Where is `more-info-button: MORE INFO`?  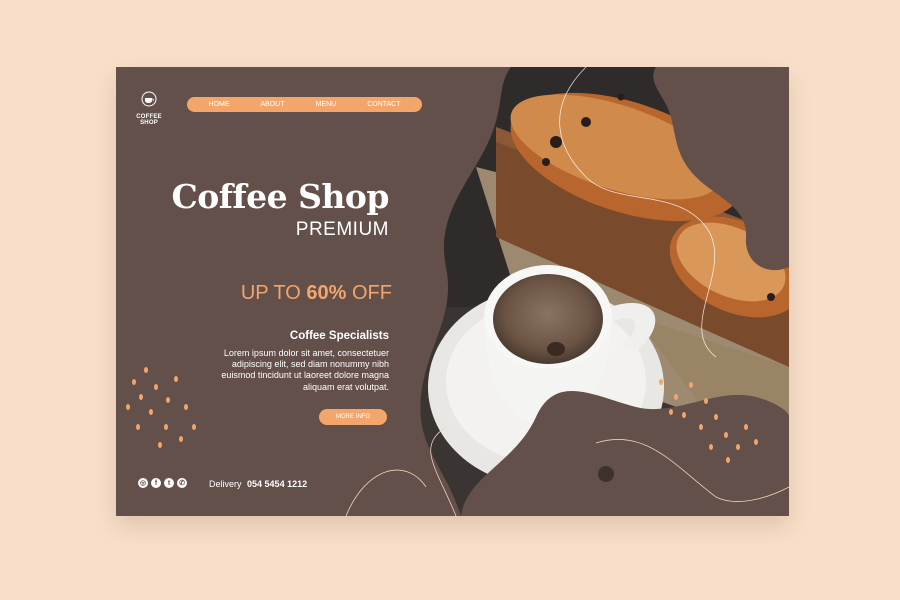
more-info-button: MORE INFO is located at coordinates (353, 417).